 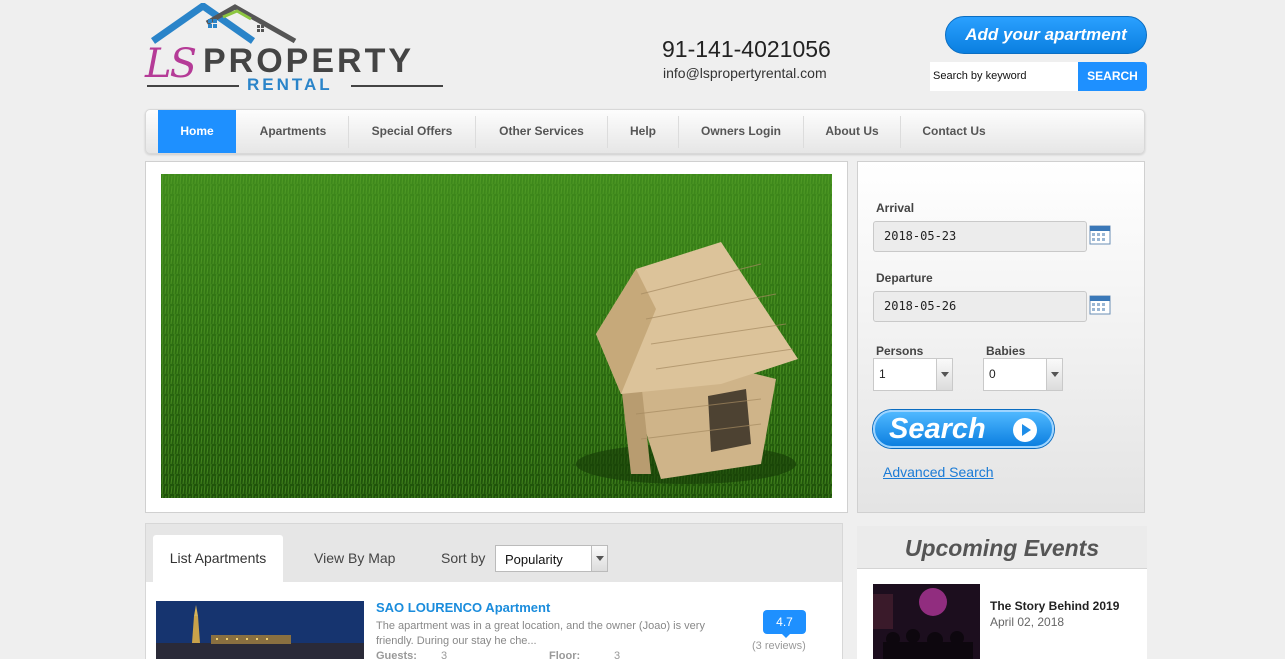 I want to click on site-logo: LS PROPERTY RENTAL, so click(x=295, y=48).